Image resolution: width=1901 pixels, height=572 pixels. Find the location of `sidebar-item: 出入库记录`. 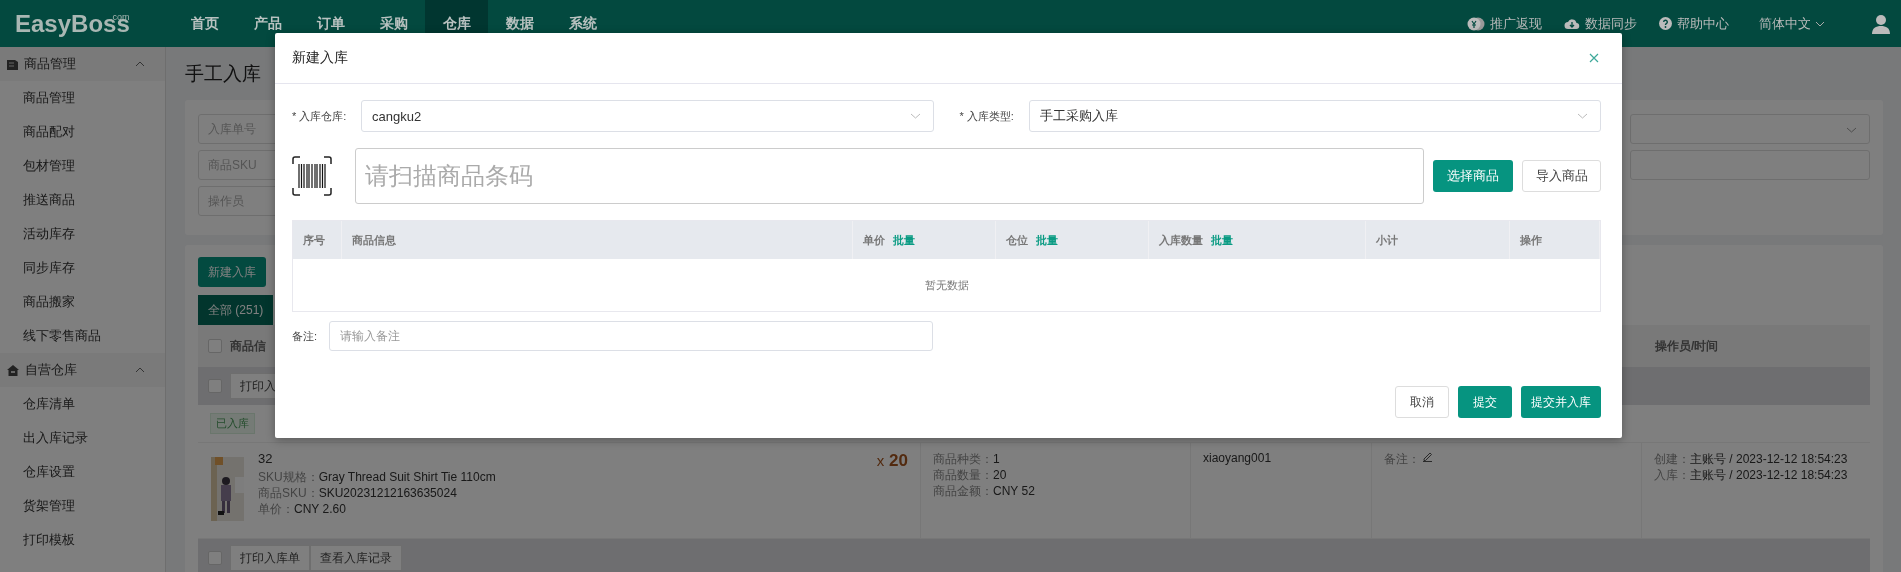

sidebar-item: 出入库记录 is located at coordinates (82, 438).